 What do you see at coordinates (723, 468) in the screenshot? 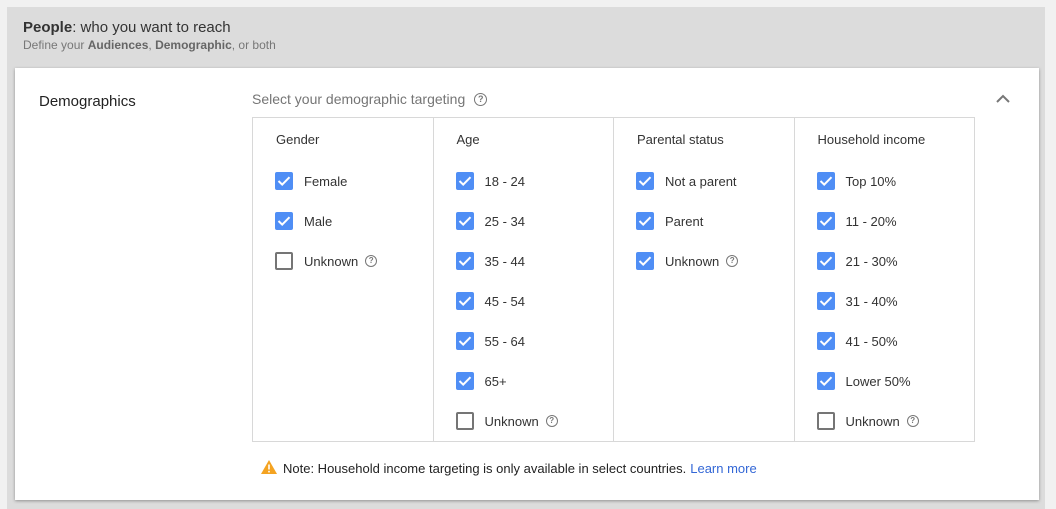
I see `learn-more-link: Learn more` at bounding box center [723, 468].